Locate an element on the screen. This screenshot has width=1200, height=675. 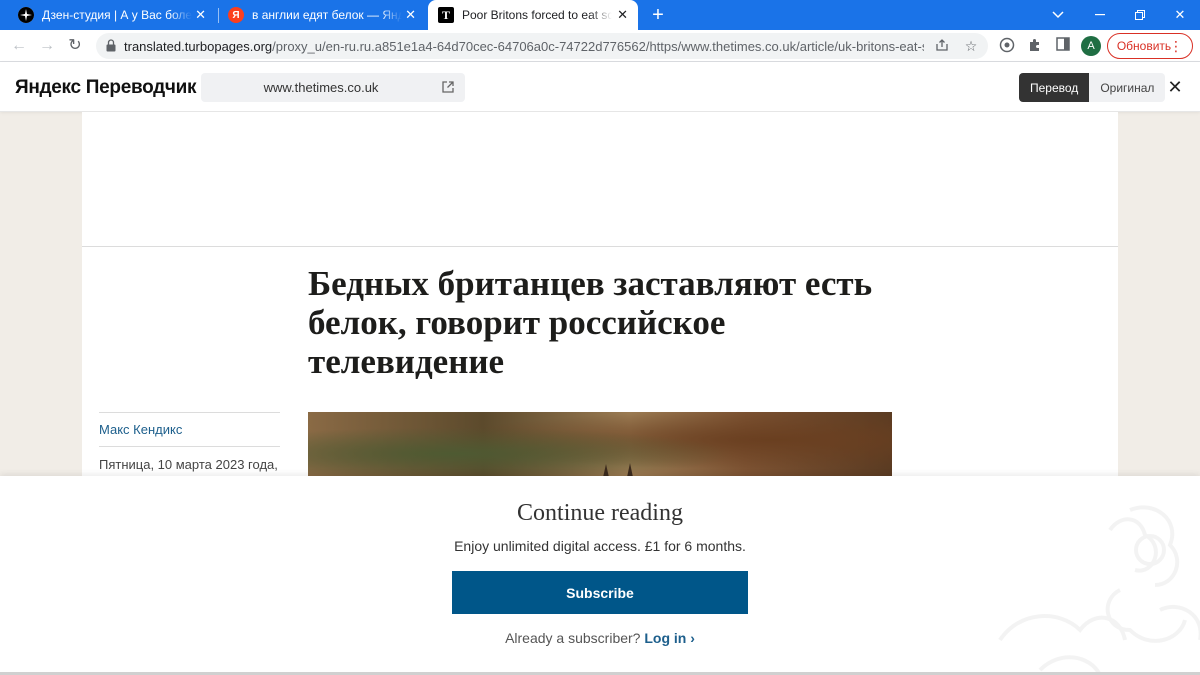
open-external-icon is located at coordinates (448, 87).